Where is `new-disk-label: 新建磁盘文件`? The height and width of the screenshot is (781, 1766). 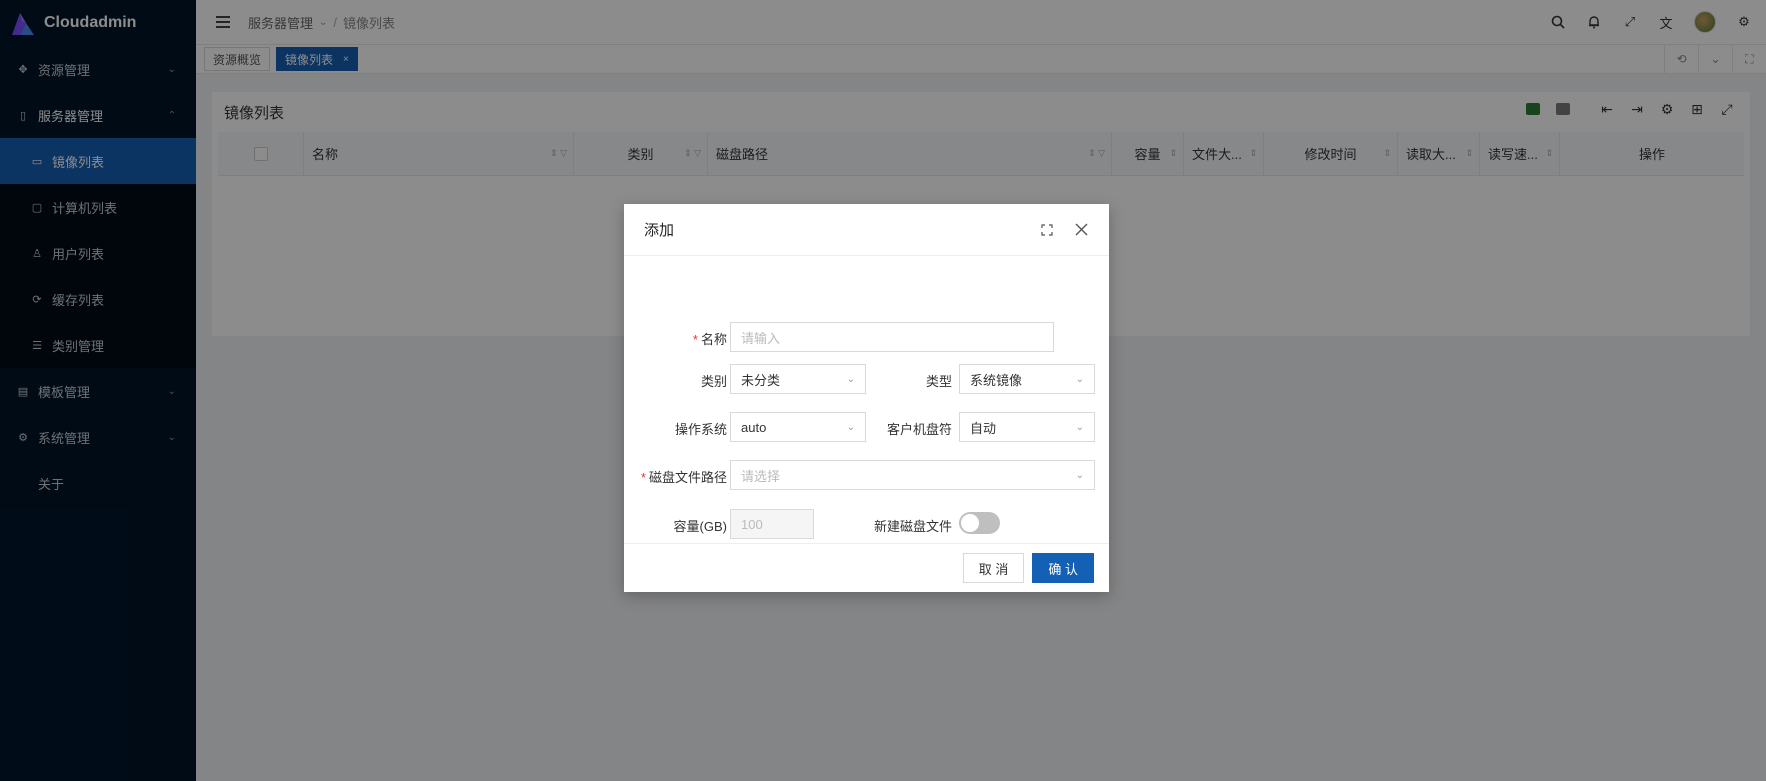 new-disk-label: 新建磁盘文件 is located at coordinates (912, 526).